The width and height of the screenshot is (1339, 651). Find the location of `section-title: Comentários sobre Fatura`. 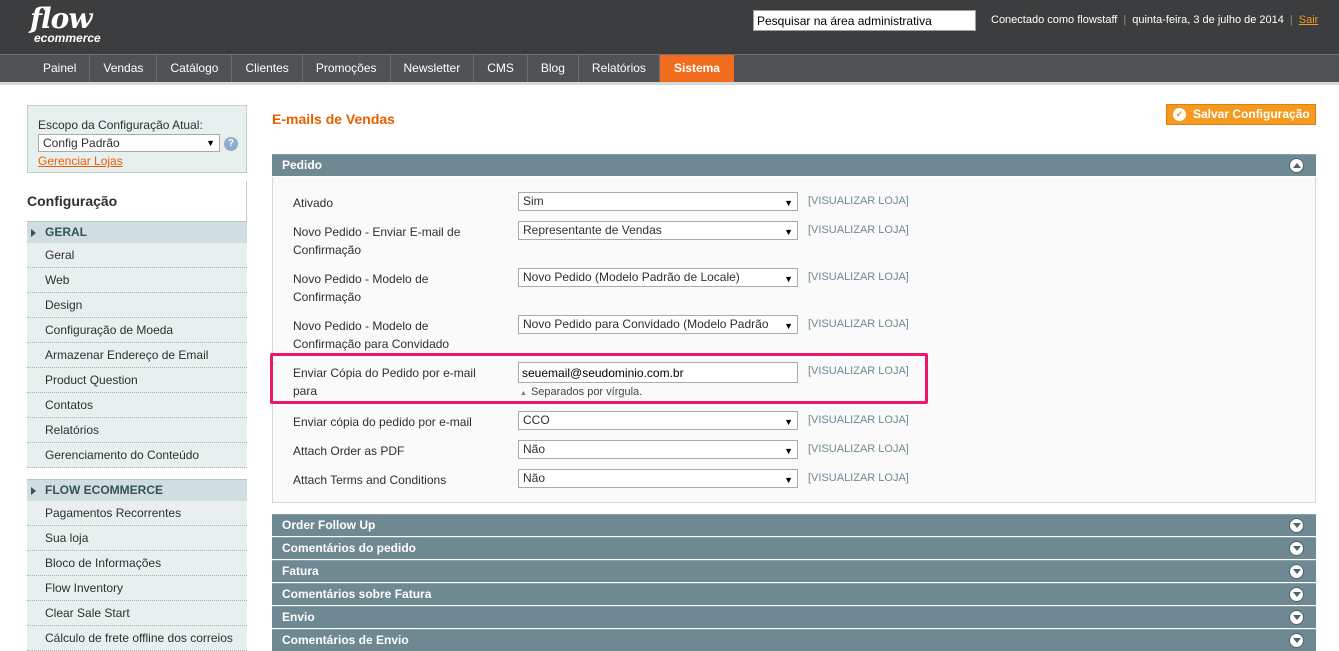

section-title: Comentários sobre Fatura is located at coordinates (357, 594).